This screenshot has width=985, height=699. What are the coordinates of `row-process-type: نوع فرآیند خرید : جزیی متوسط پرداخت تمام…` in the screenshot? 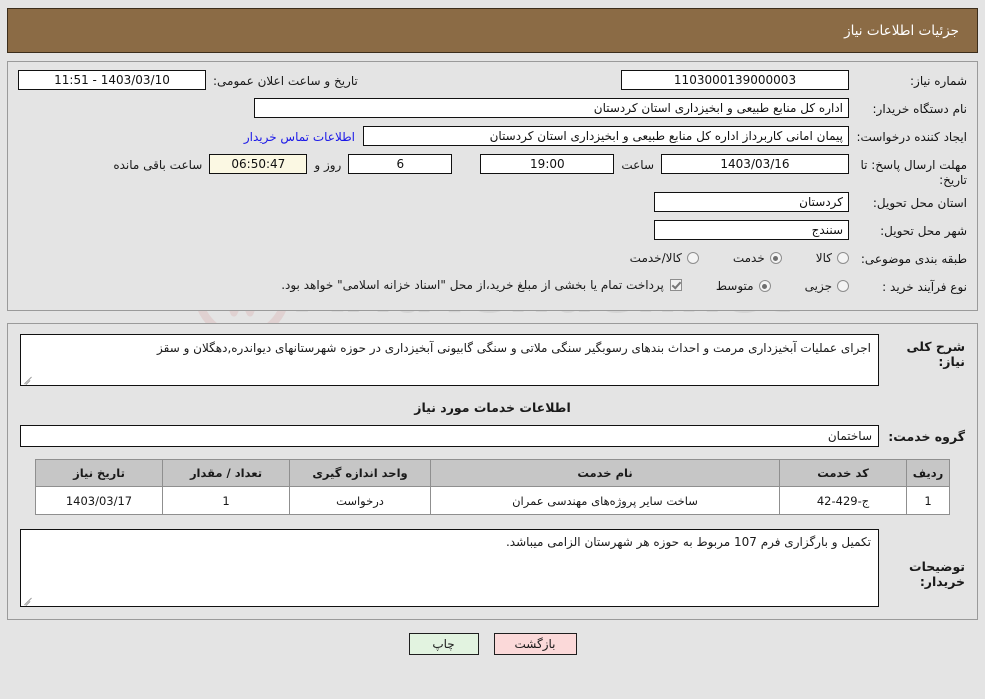 It's located at (492, 288).